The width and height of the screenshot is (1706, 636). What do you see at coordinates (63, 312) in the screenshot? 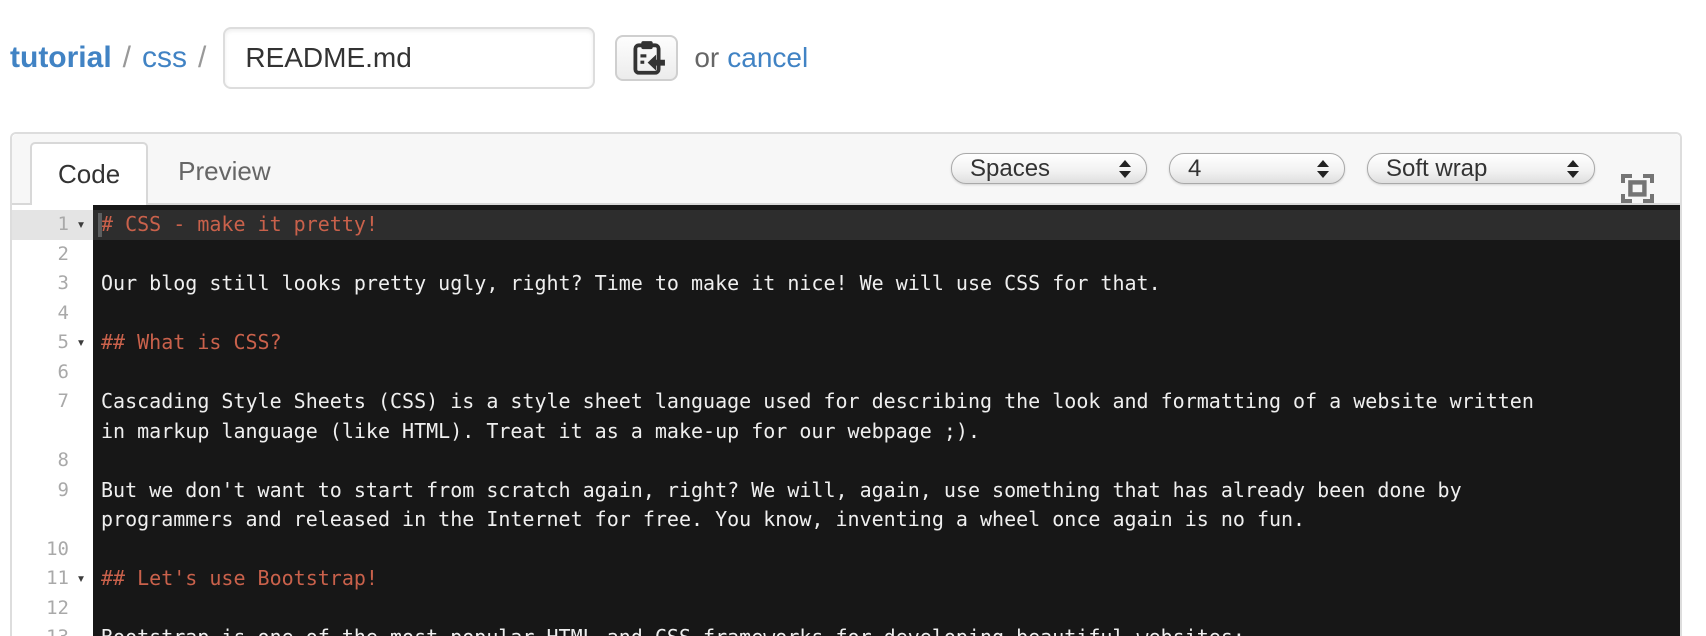
I see `line-number: 4` at bounding box center [63, 312].